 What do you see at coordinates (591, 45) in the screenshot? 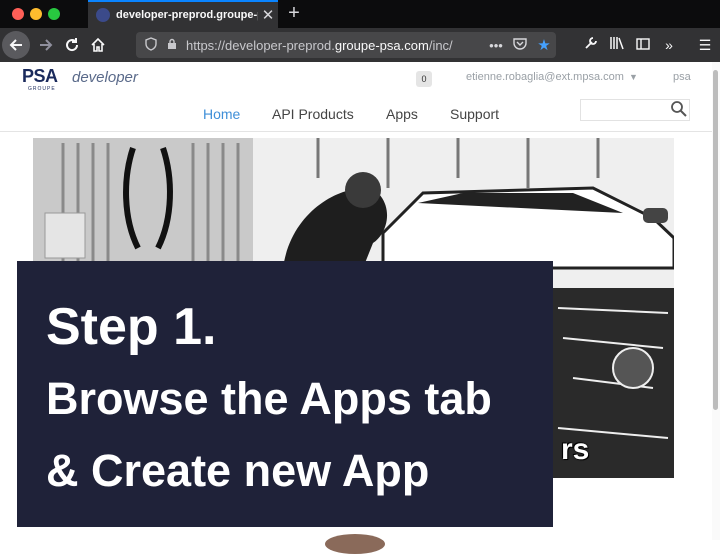
I see `wrench-icon` at bounding box center [591, 45].